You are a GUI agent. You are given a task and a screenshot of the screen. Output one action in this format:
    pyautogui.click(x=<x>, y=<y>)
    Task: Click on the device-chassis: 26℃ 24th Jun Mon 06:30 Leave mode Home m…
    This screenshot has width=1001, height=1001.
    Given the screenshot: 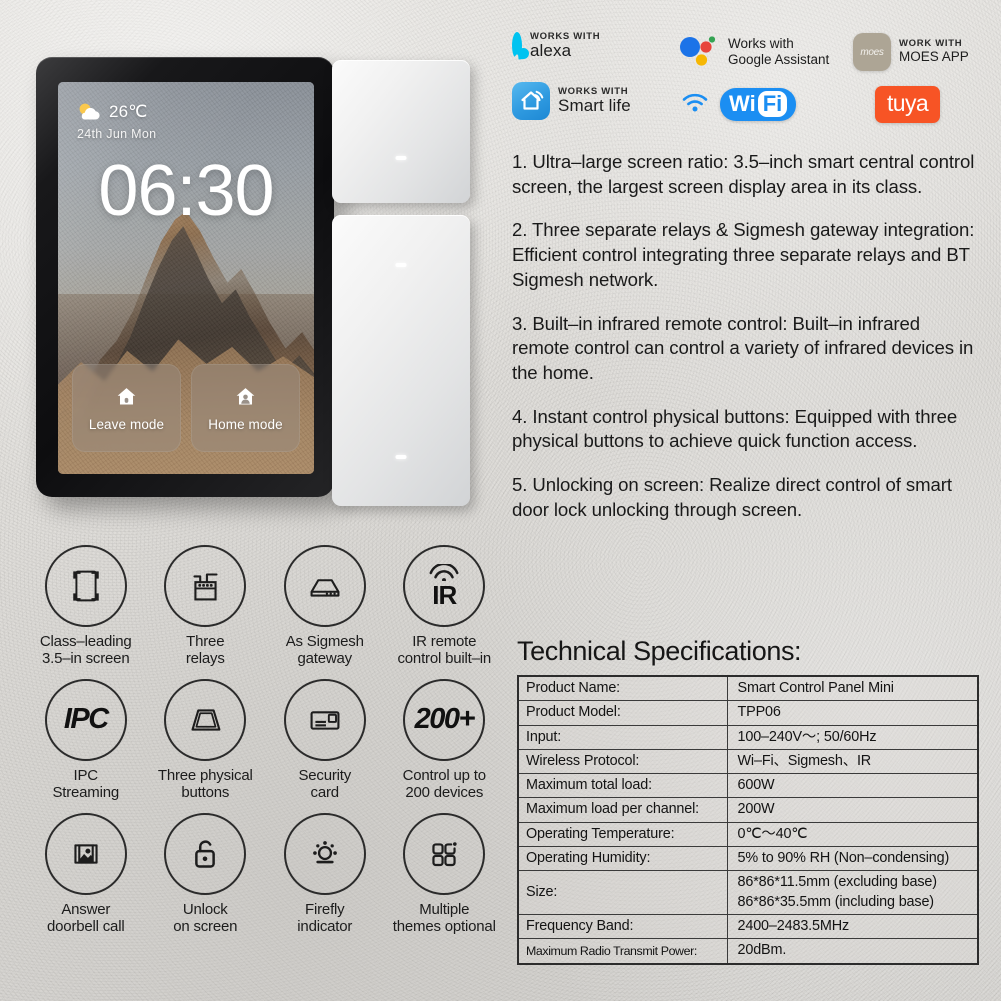 What is the action you would take?
    pyautogui.click(x=185, y=277)
    